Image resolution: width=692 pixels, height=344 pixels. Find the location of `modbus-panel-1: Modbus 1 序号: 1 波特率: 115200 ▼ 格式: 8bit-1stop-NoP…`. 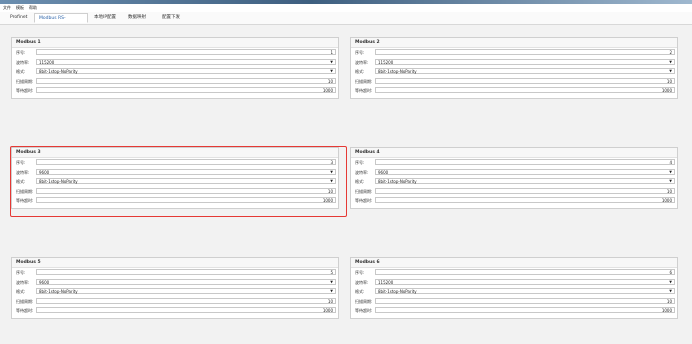

modbus-panel-1: Modbus 1 序号: 1 波特率: 115200 ▼ 格式: 8bit-1stop-NoP… is located at coordinates (175, 68).